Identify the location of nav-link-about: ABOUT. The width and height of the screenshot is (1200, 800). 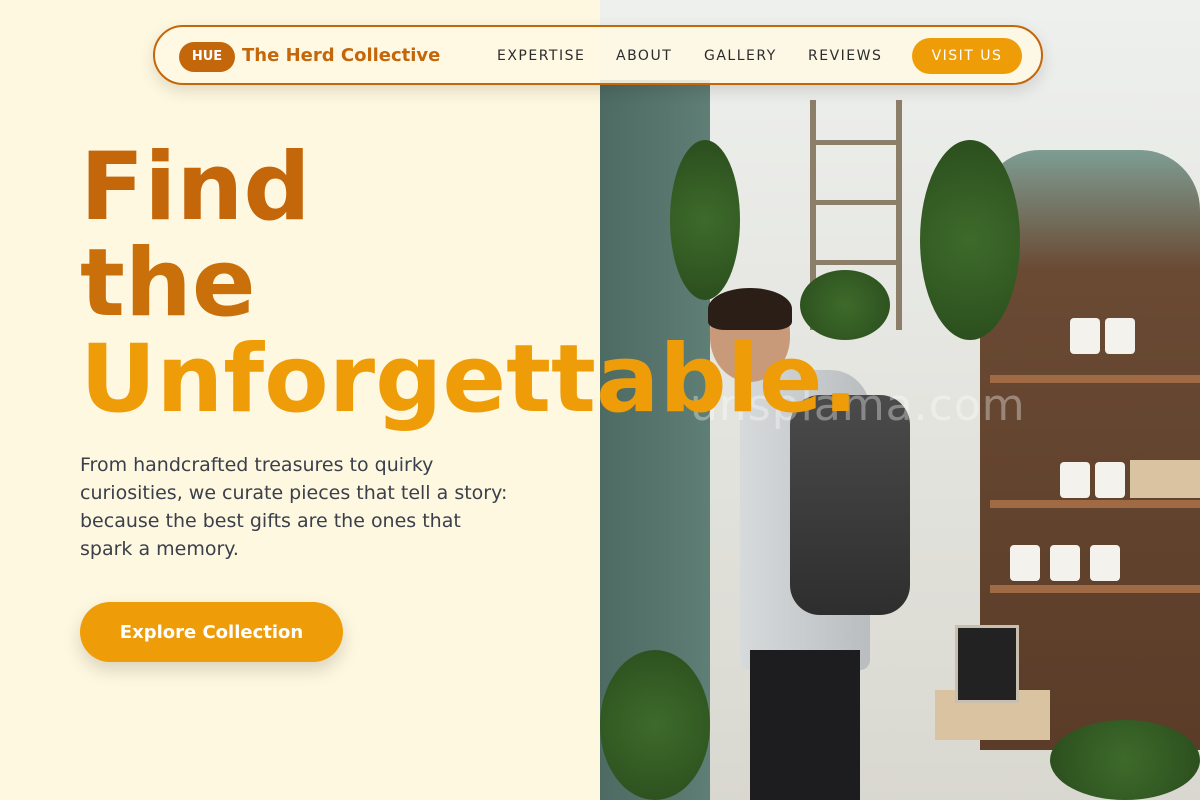
(644, 56).